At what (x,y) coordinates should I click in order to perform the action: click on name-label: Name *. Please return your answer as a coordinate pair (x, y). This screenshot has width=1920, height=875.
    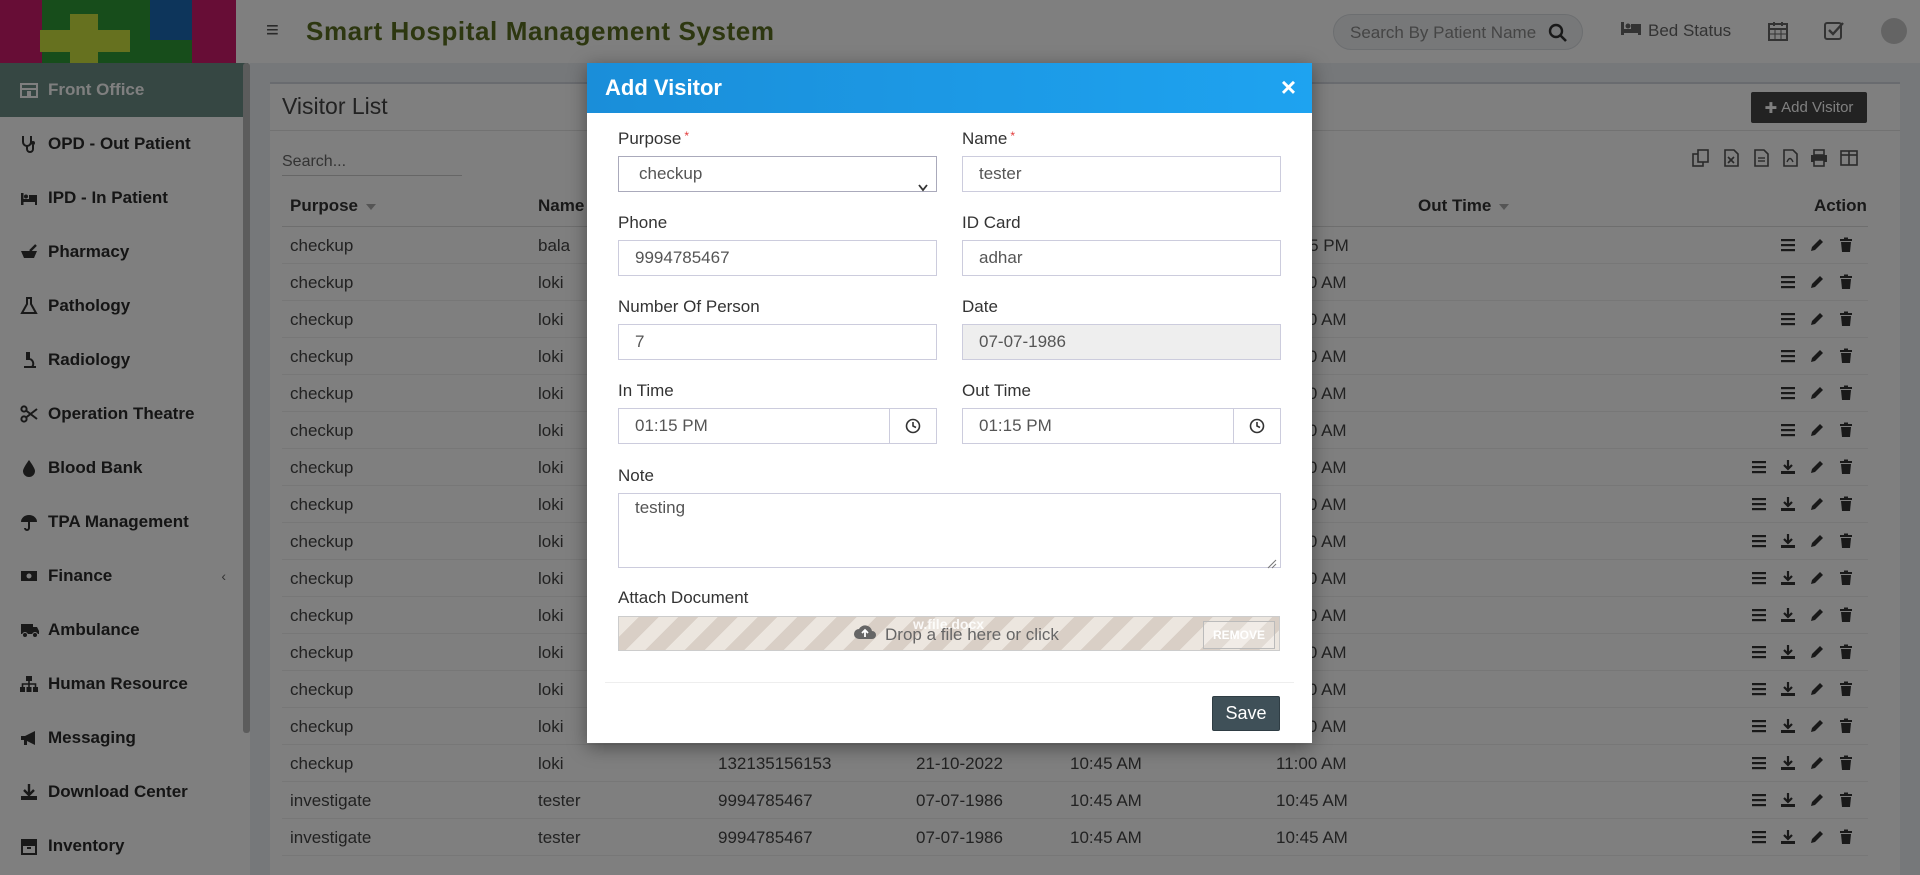
    Looking at the image, I should click on (989, 138).